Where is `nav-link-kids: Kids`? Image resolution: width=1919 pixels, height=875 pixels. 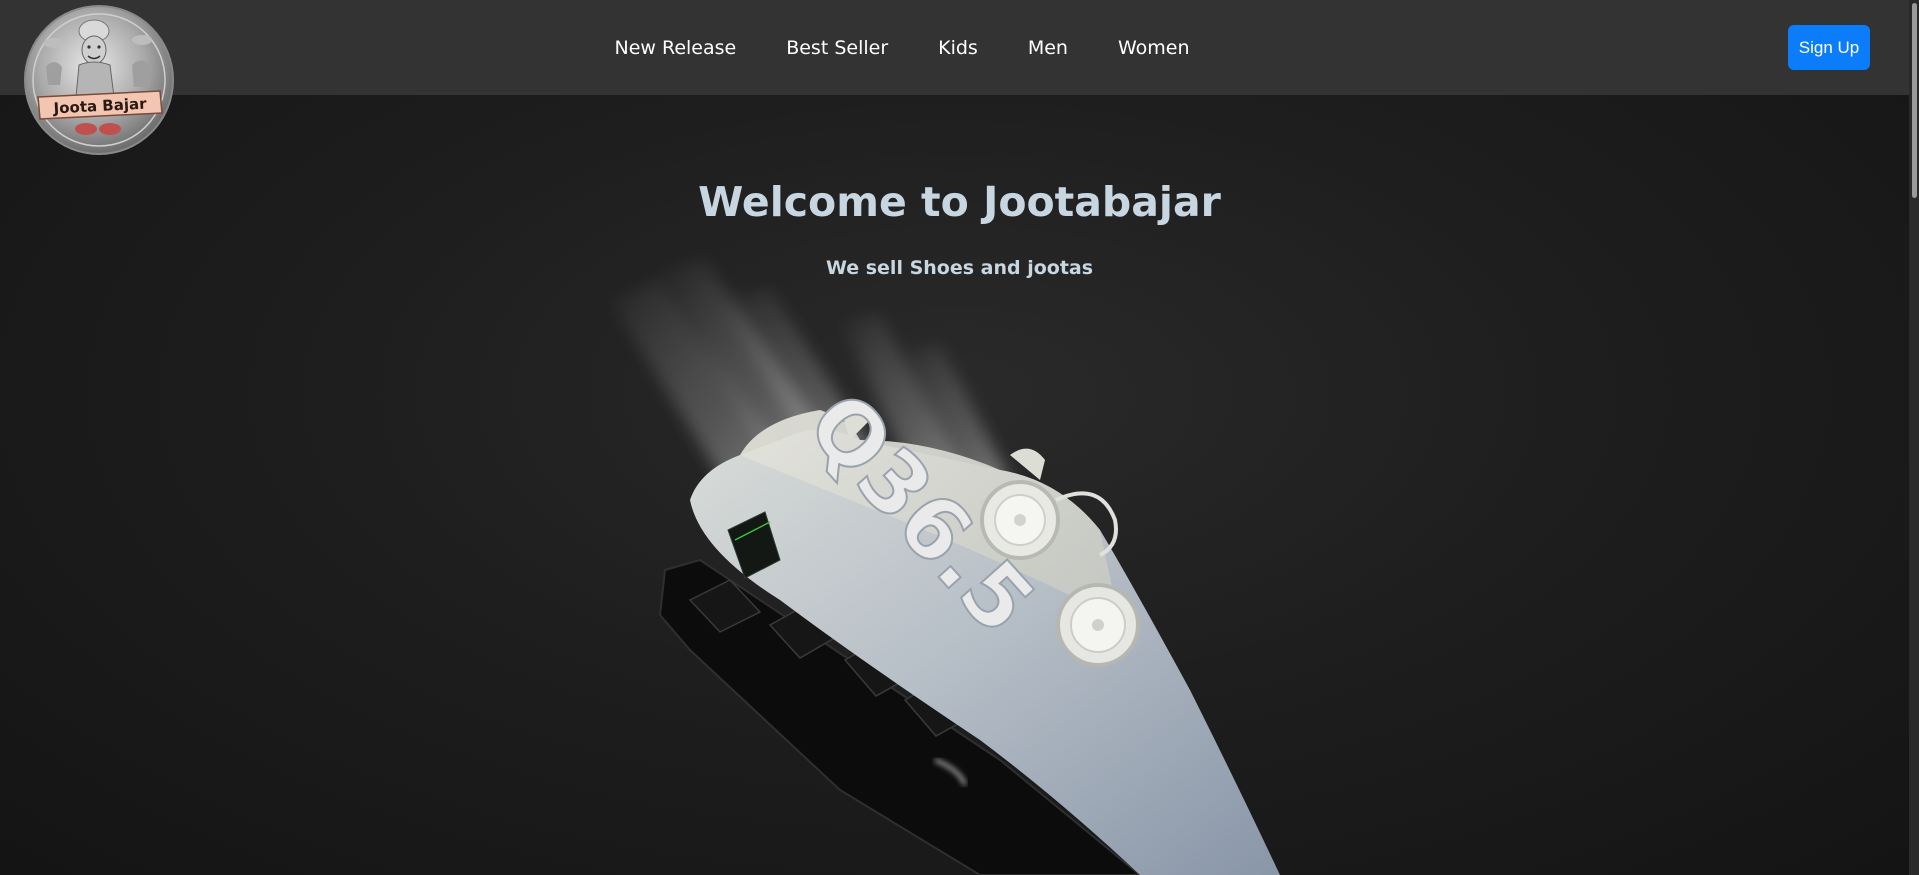 nav-link-kids: Kids is located at coordinates (958, 48).